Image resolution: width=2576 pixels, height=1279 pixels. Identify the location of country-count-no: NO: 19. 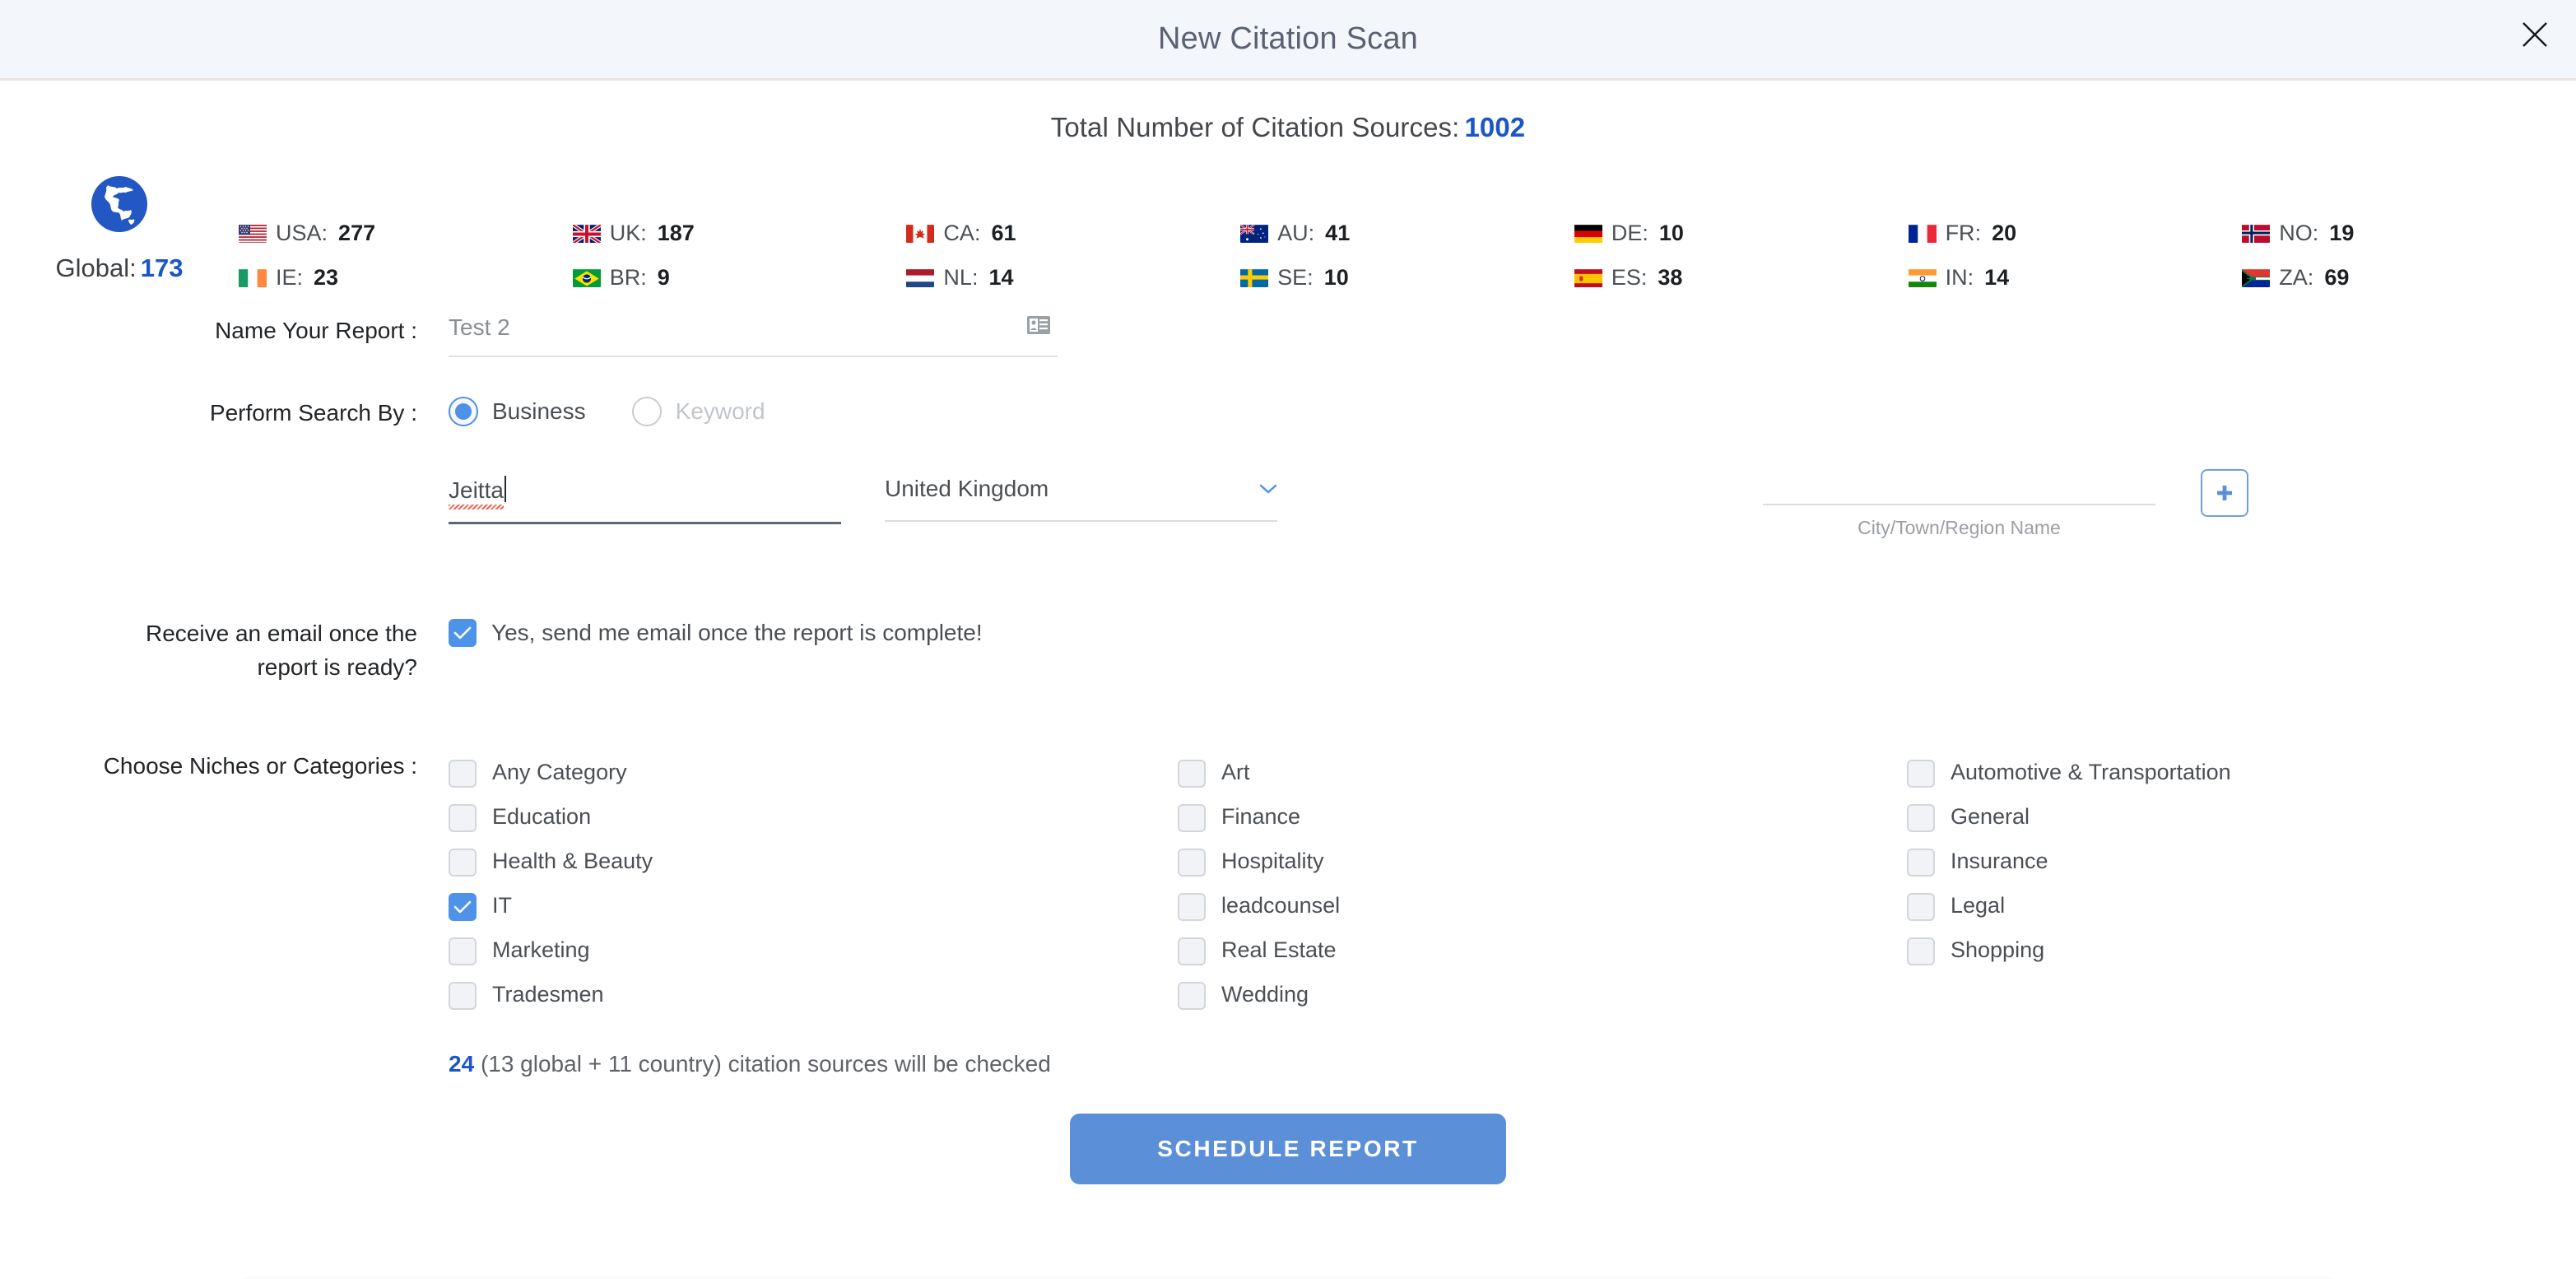
(2409, 233).